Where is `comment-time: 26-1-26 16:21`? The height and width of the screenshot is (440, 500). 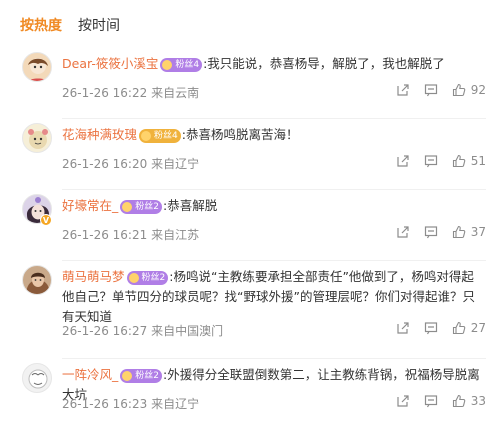 comment-time: 26-1-26 16:21 is located at coordinates (105, 235).